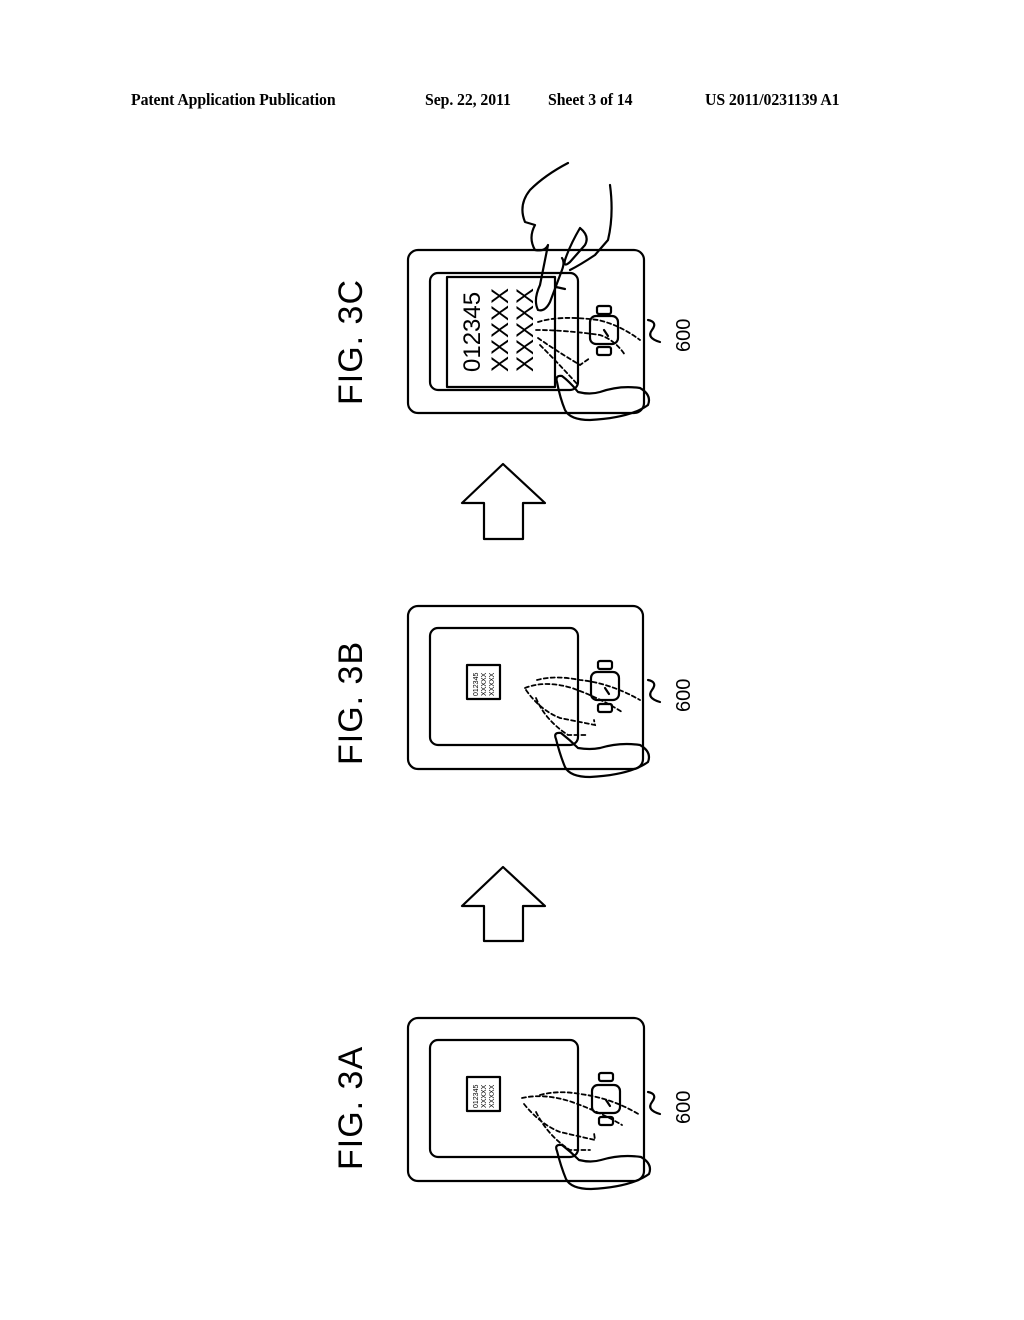 This screenshot has width=1024, height=1320. I want to click on figure-3b: 012345 XXXXX XXXXX 600, so click(550, 691).